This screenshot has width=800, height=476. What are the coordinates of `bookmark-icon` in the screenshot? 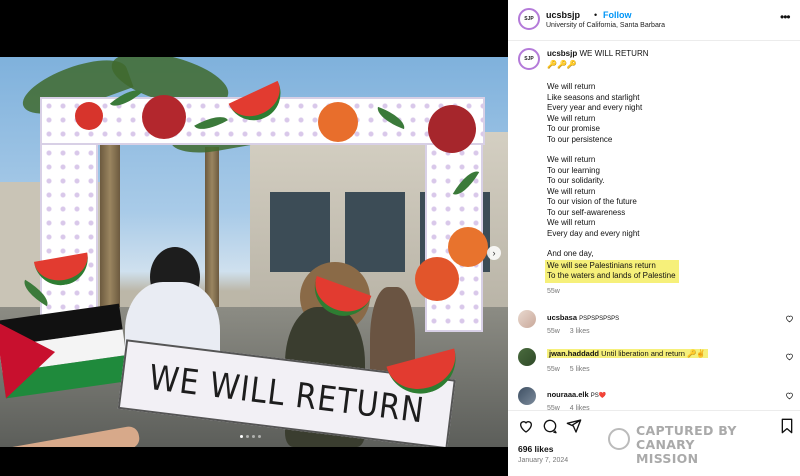 It's located at (787, 426).